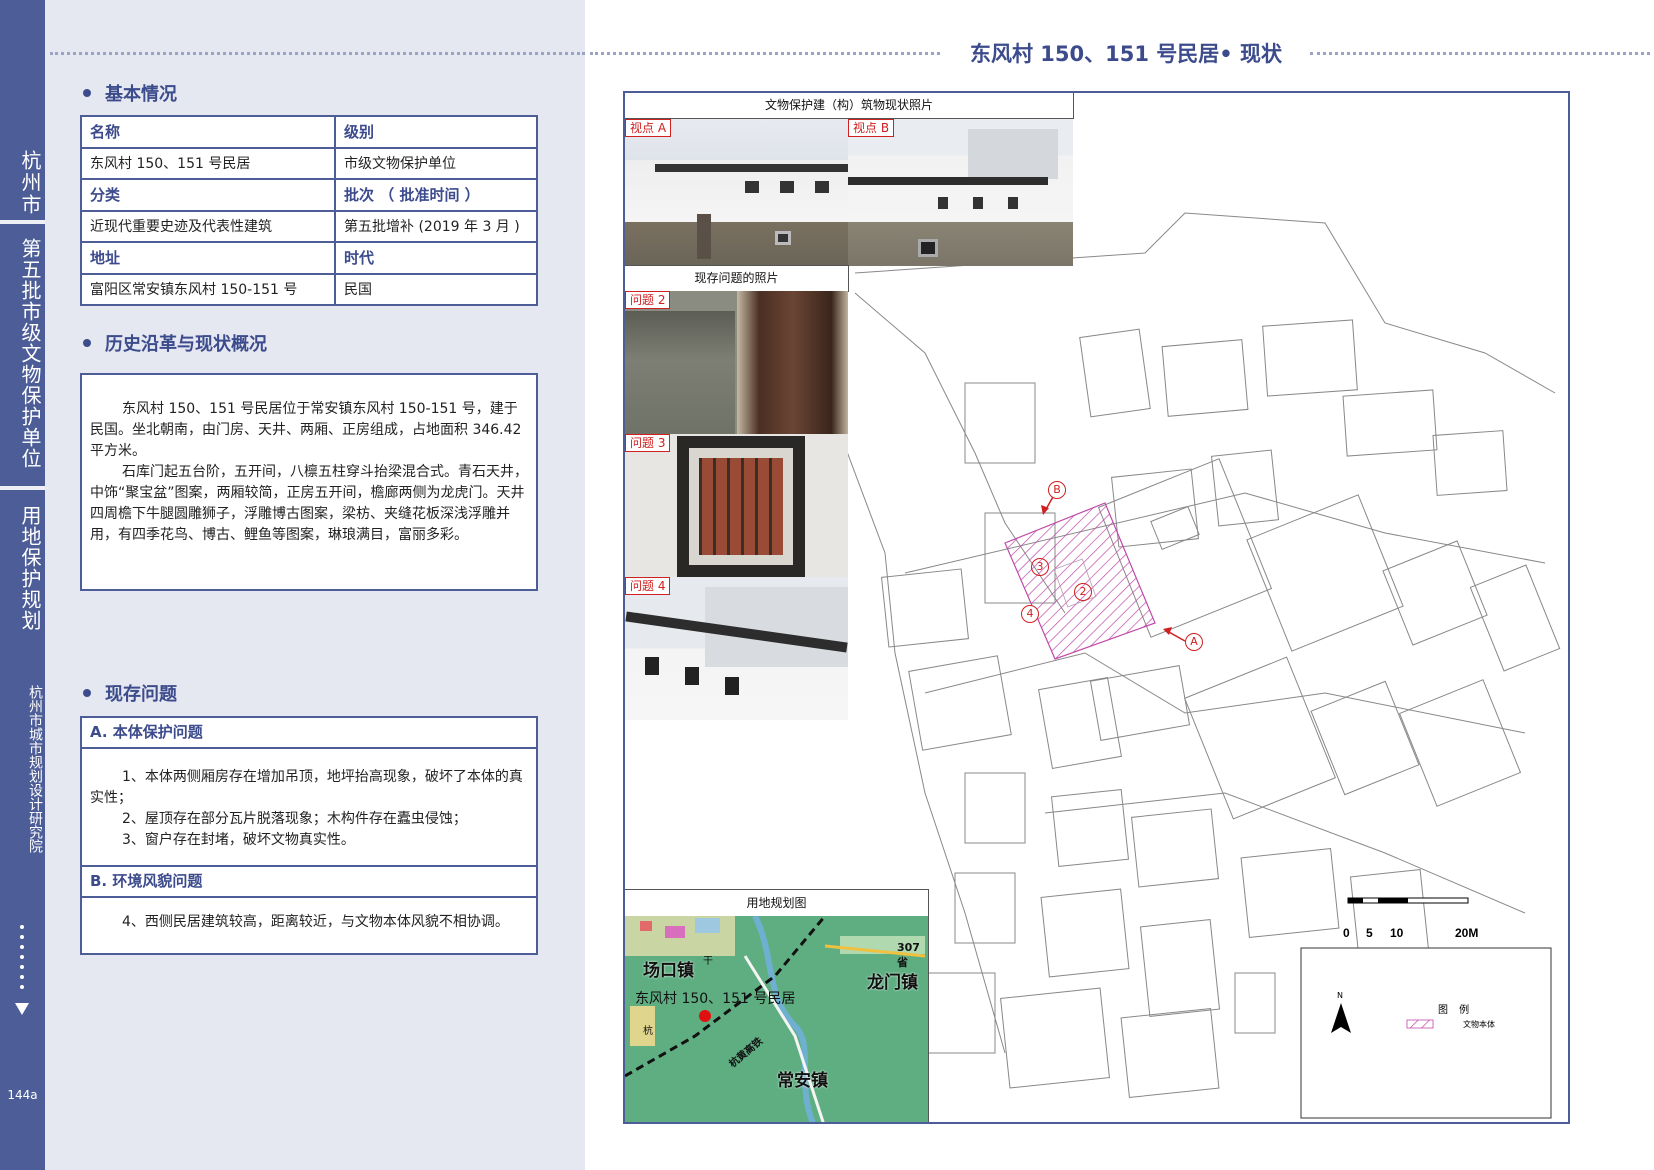 This screenshot has height=1170, width=1654. Describe the element at coordinates (648, 1031) in the screenshot. I see `label-hang: 杭` at that location.